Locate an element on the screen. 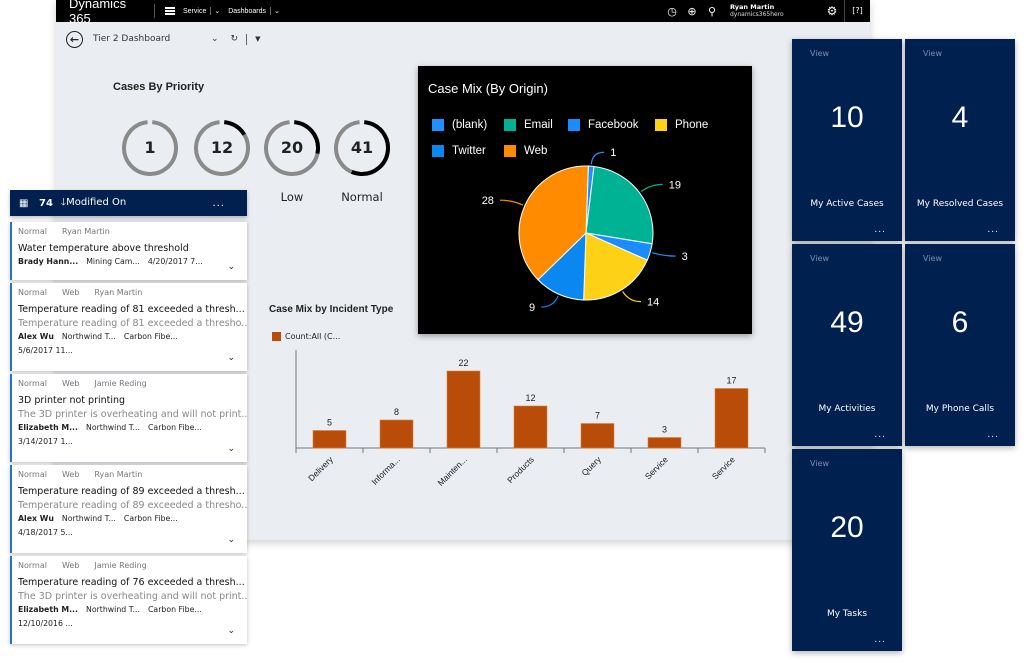  pie-data-label: 14 is located at coordinates (653, 303).